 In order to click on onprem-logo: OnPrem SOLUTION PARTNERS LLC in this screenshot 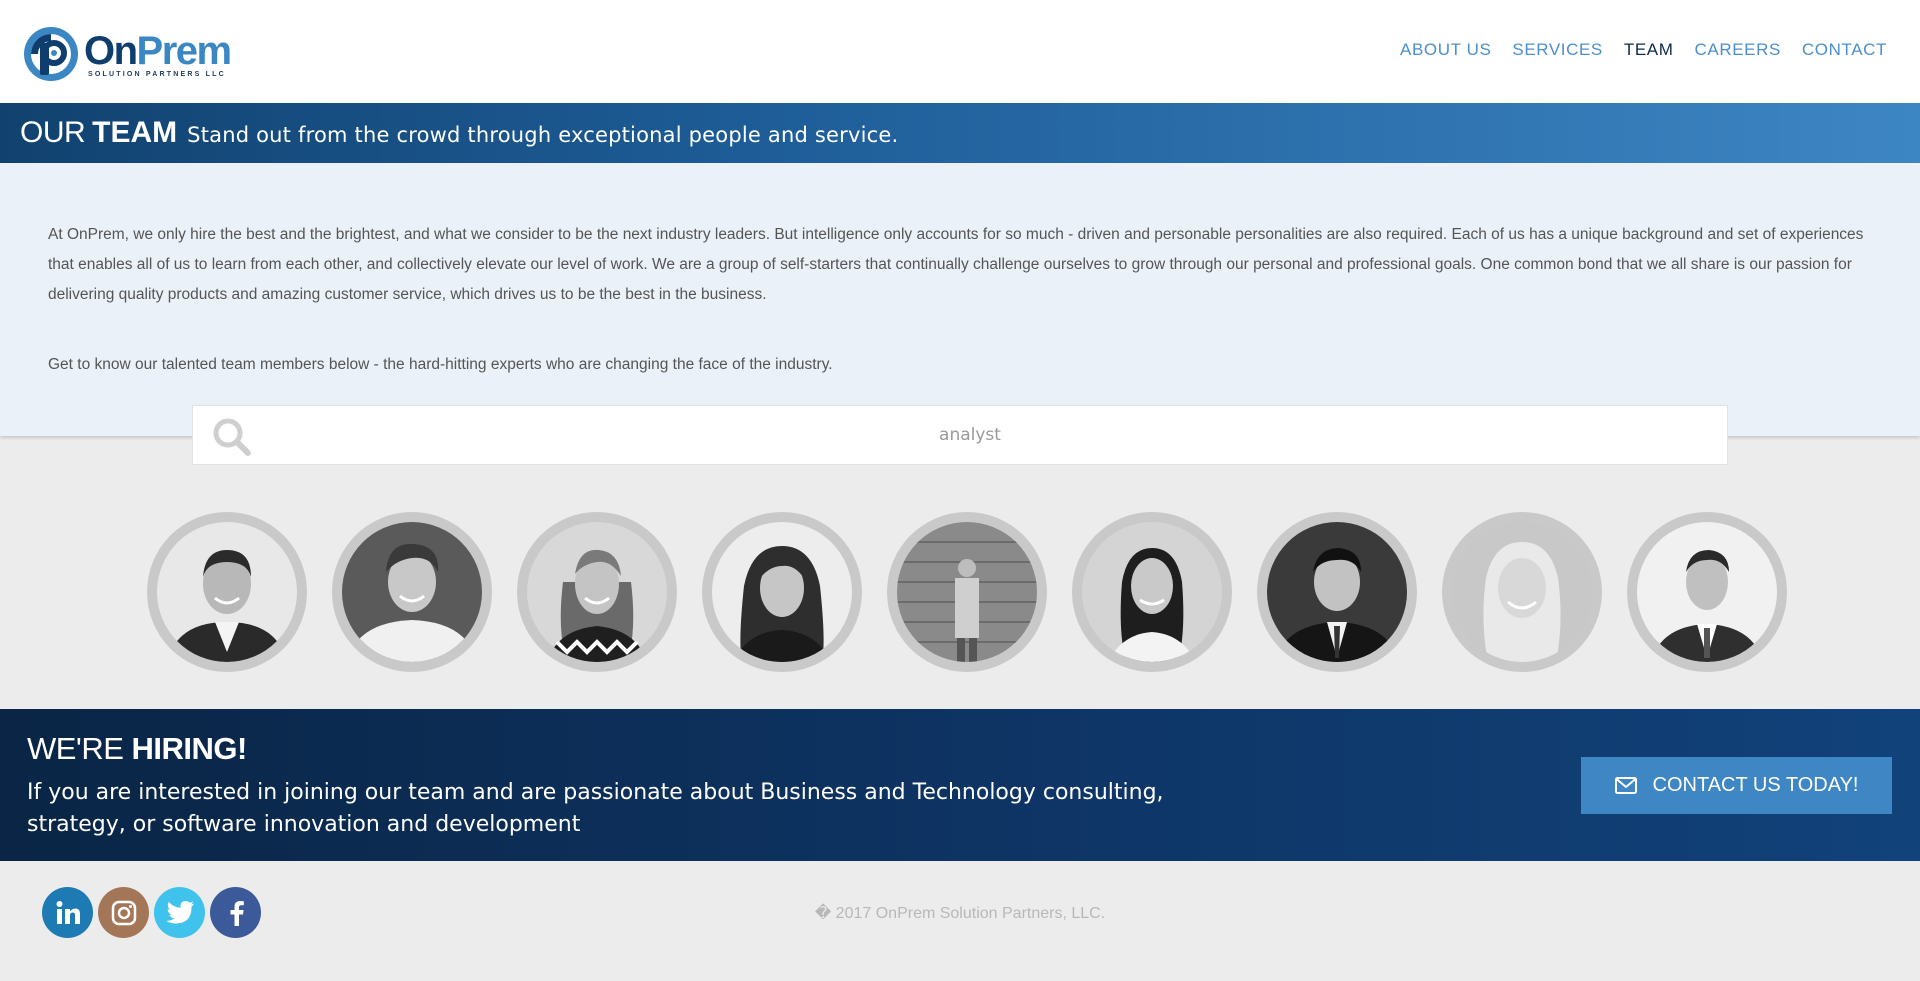, I will do `click(127, 54)`.